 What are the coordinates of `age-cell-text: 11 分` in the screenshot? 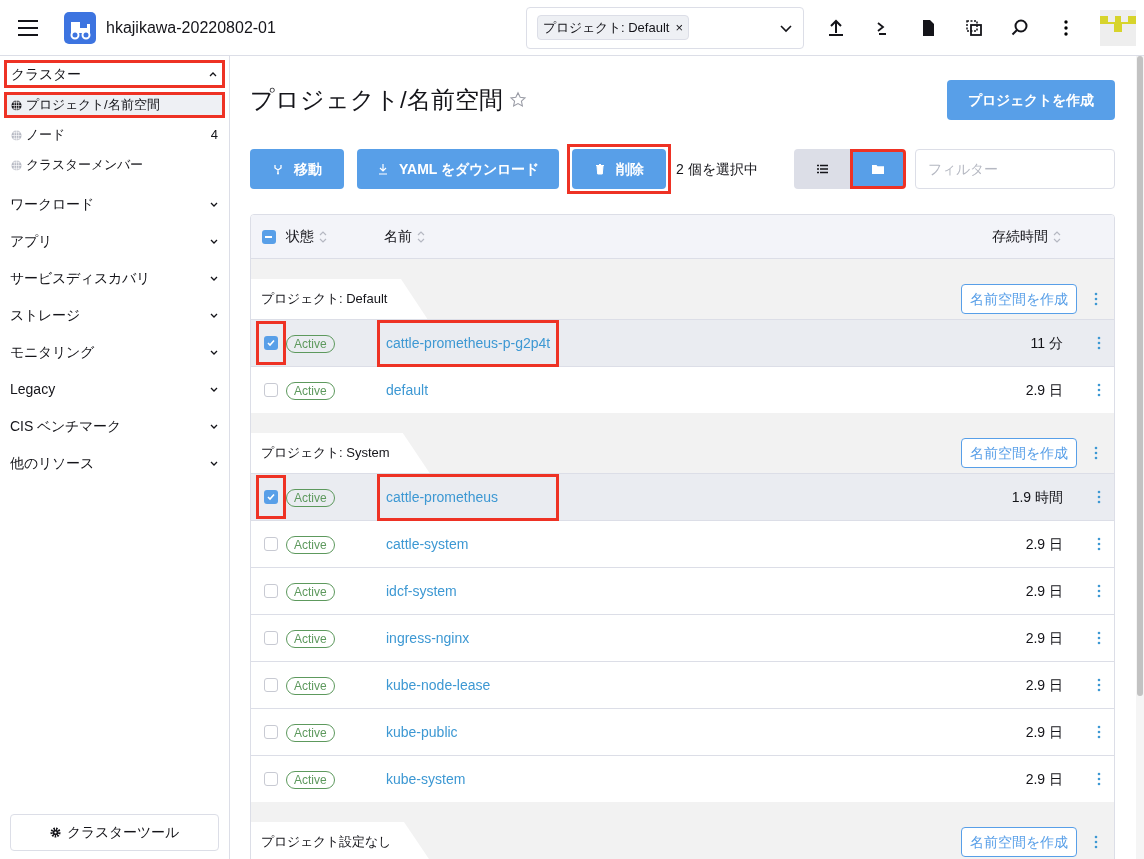 It's located at (1046, 343).